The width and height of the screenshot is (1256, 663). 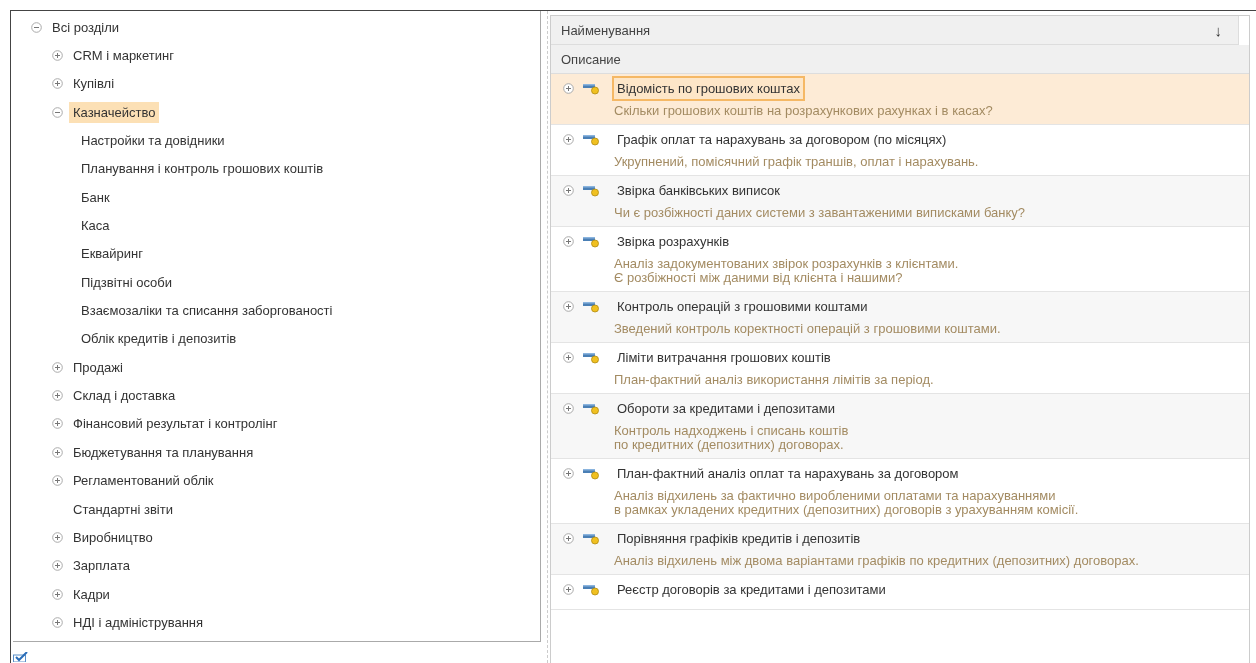 I want to click on tree-item: Кадри, so click(x=91, y=594).